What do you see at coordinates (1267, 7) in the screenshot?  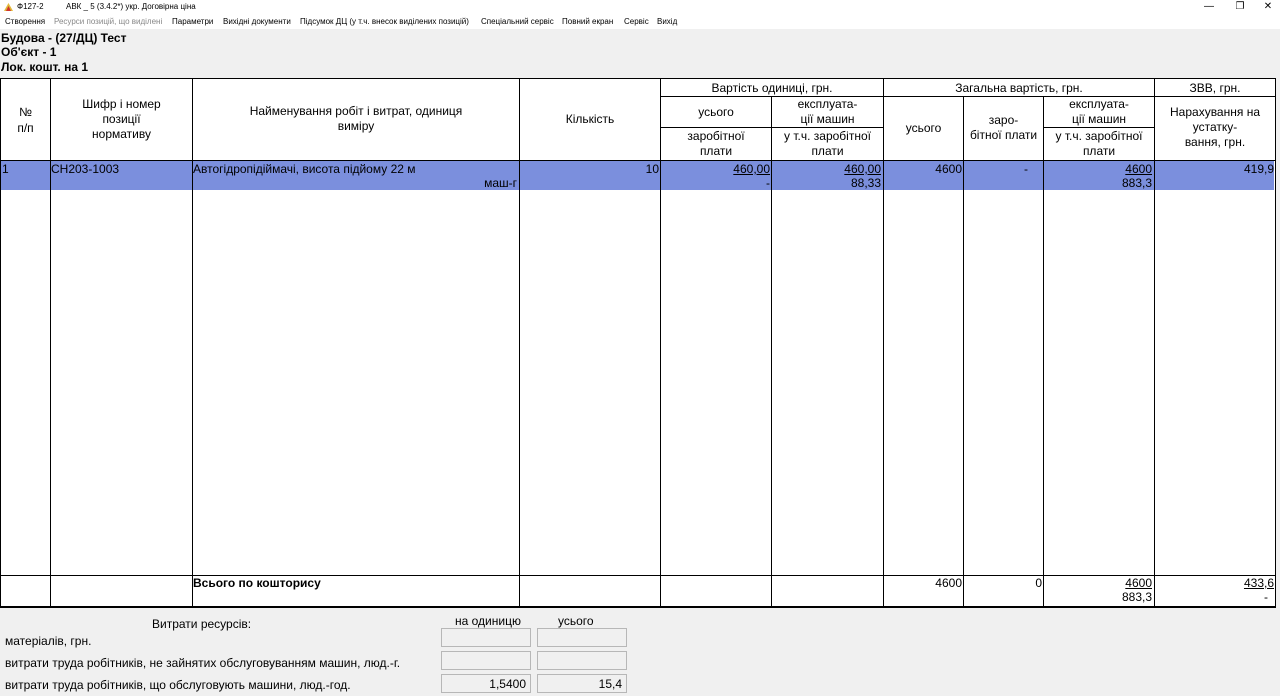 I see `close-button: ✕` at bounding box center [1267, 7].